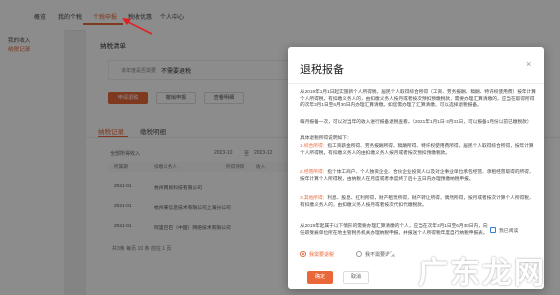 This screenshot has height=295, width=560. Describe the element at coordinates (322, 70) in the screenshot. I see `dialog-title: 退税报备` at that location.